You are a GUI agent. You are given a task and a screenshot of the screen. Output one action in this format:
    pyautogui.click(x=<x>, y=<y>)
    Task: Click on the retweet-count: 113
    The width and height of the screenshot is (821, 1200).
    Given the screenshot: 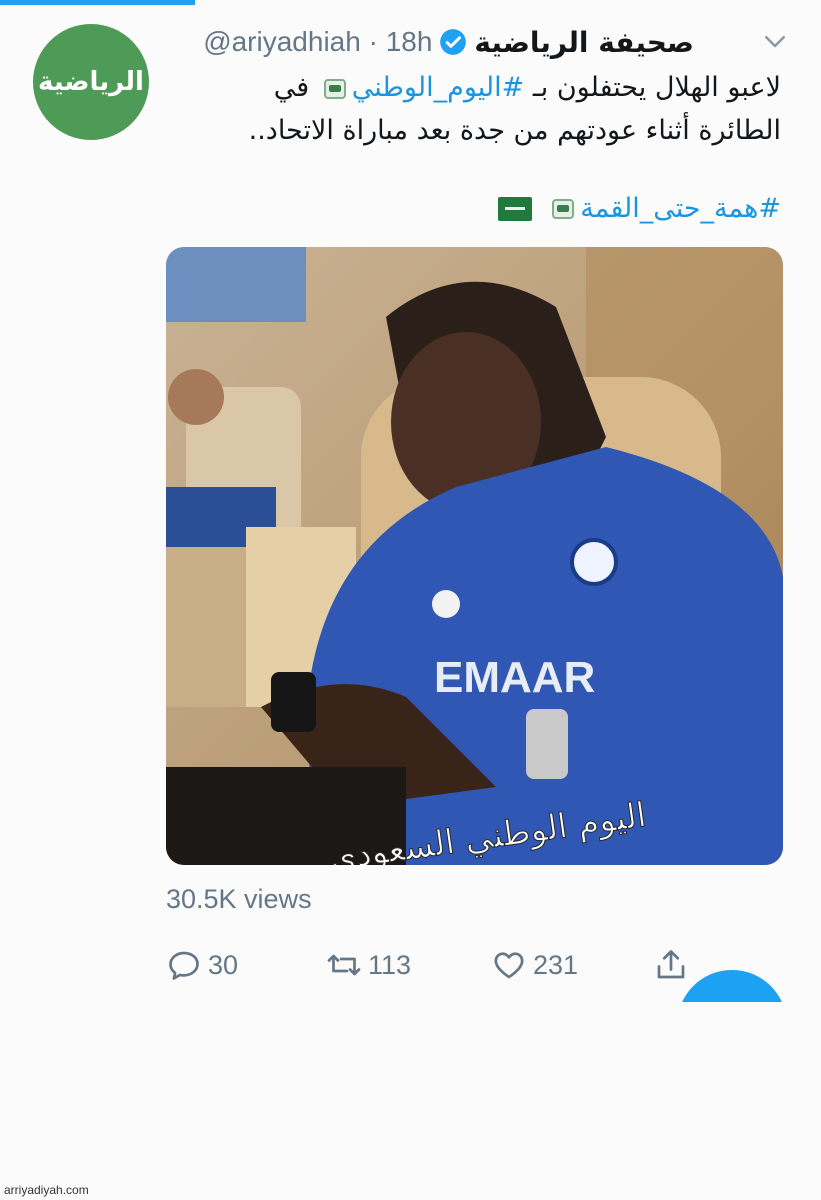 What is the action you would take?
    pyautogui.click(x=390, y=964)
    